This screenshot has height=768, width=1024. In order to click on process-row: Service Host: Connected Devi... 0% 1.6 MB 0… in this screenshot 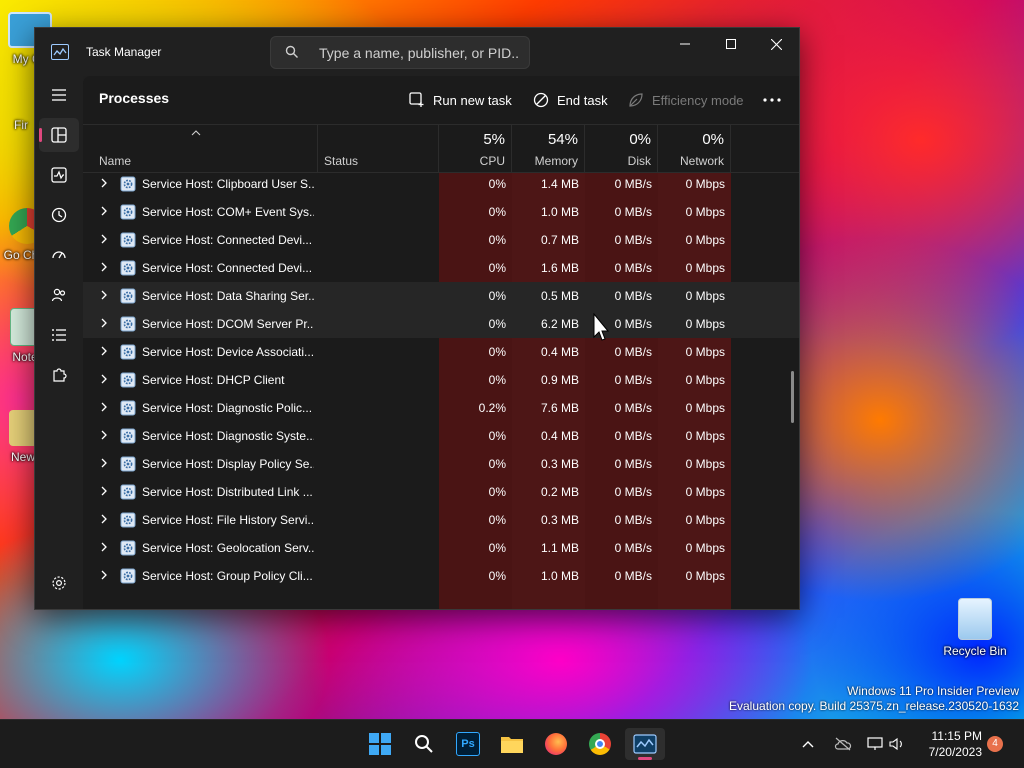, I will do `click(441, 268)`.